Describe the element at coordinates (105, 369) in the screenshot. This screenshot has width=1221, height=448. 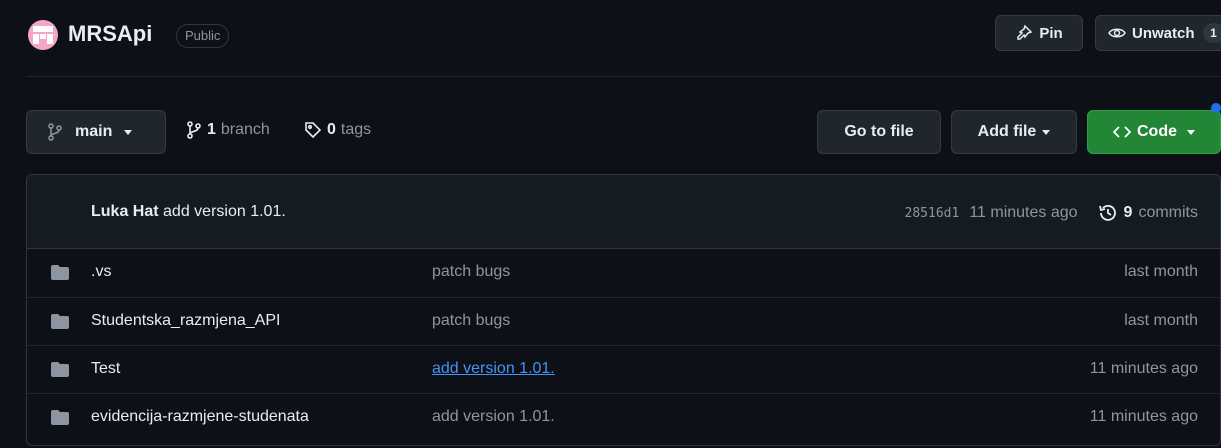
I see `file-name-link: Test` at that location.